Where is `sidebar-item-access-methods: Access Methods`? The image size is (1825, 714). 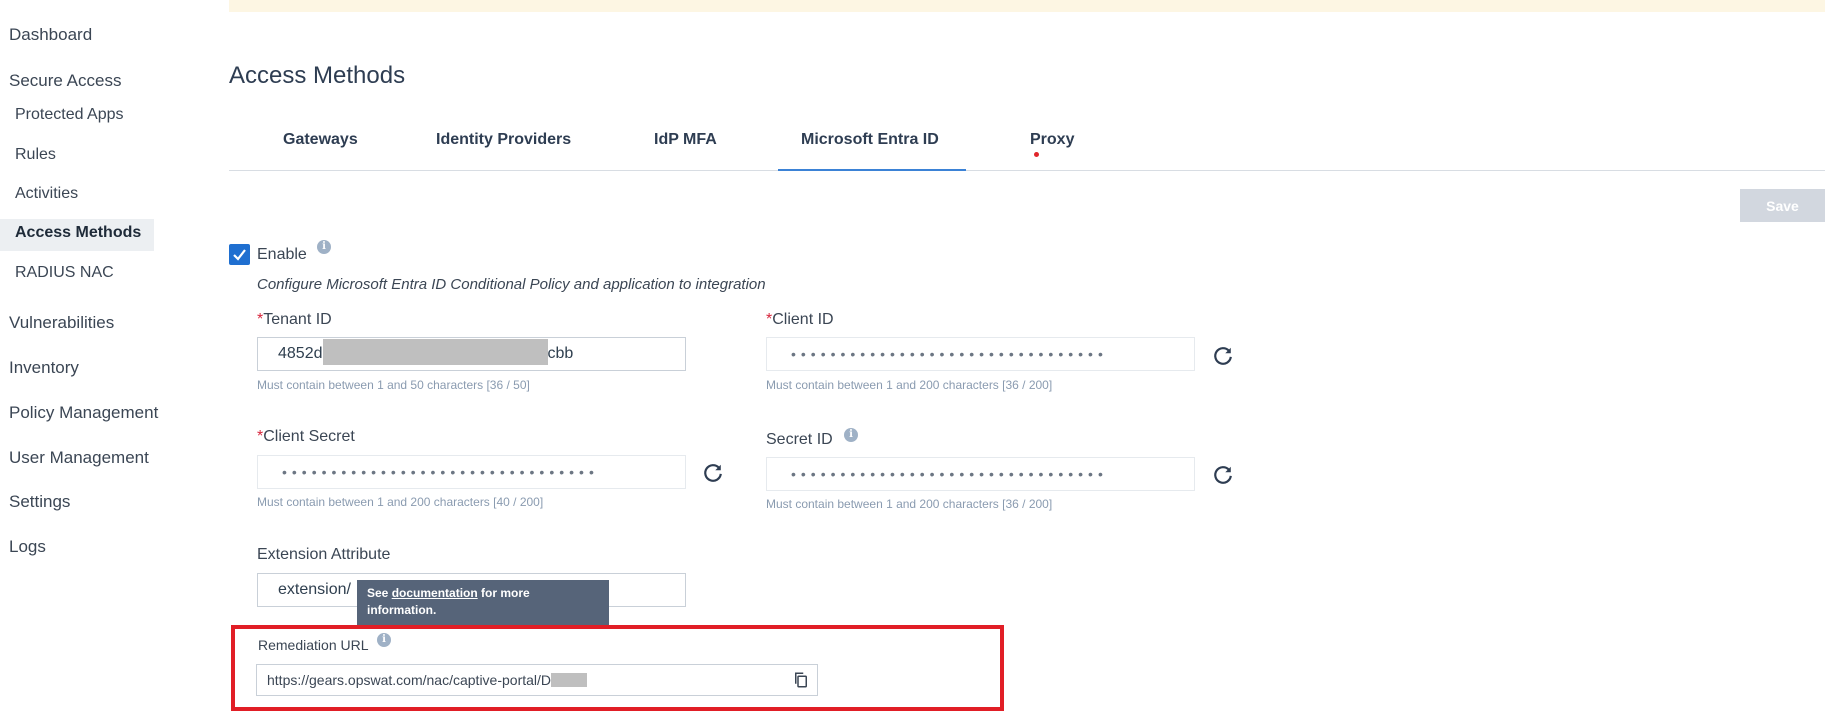 sidebar-item-access-methods: Access Methods is located at coordinates (78, 233).